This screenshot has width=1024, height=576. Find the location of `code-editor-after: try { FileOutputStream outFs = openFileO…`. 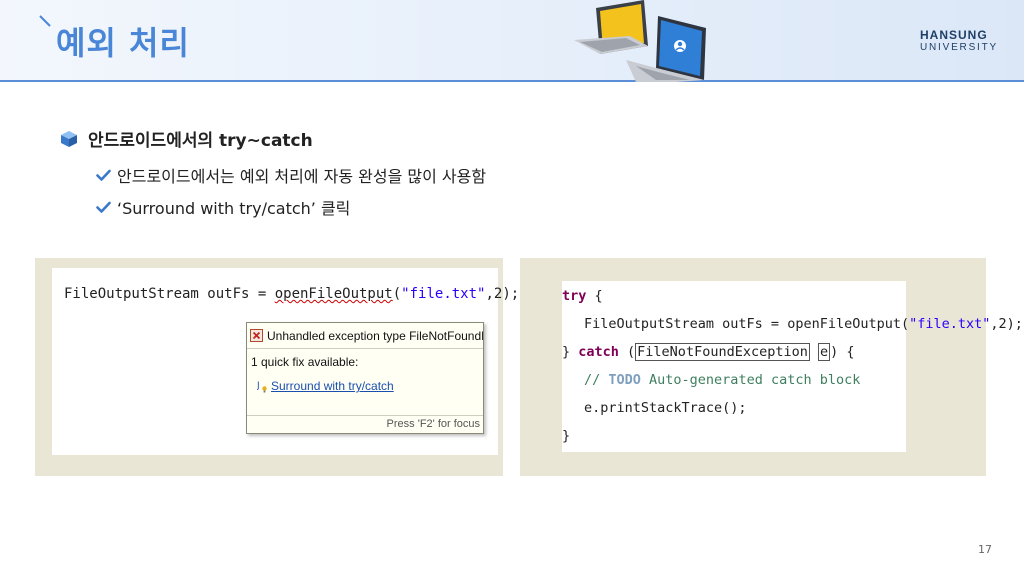

code-editor-after: try { FileOutputStream outFs = openFileO… is located at coordinates (792, 366).